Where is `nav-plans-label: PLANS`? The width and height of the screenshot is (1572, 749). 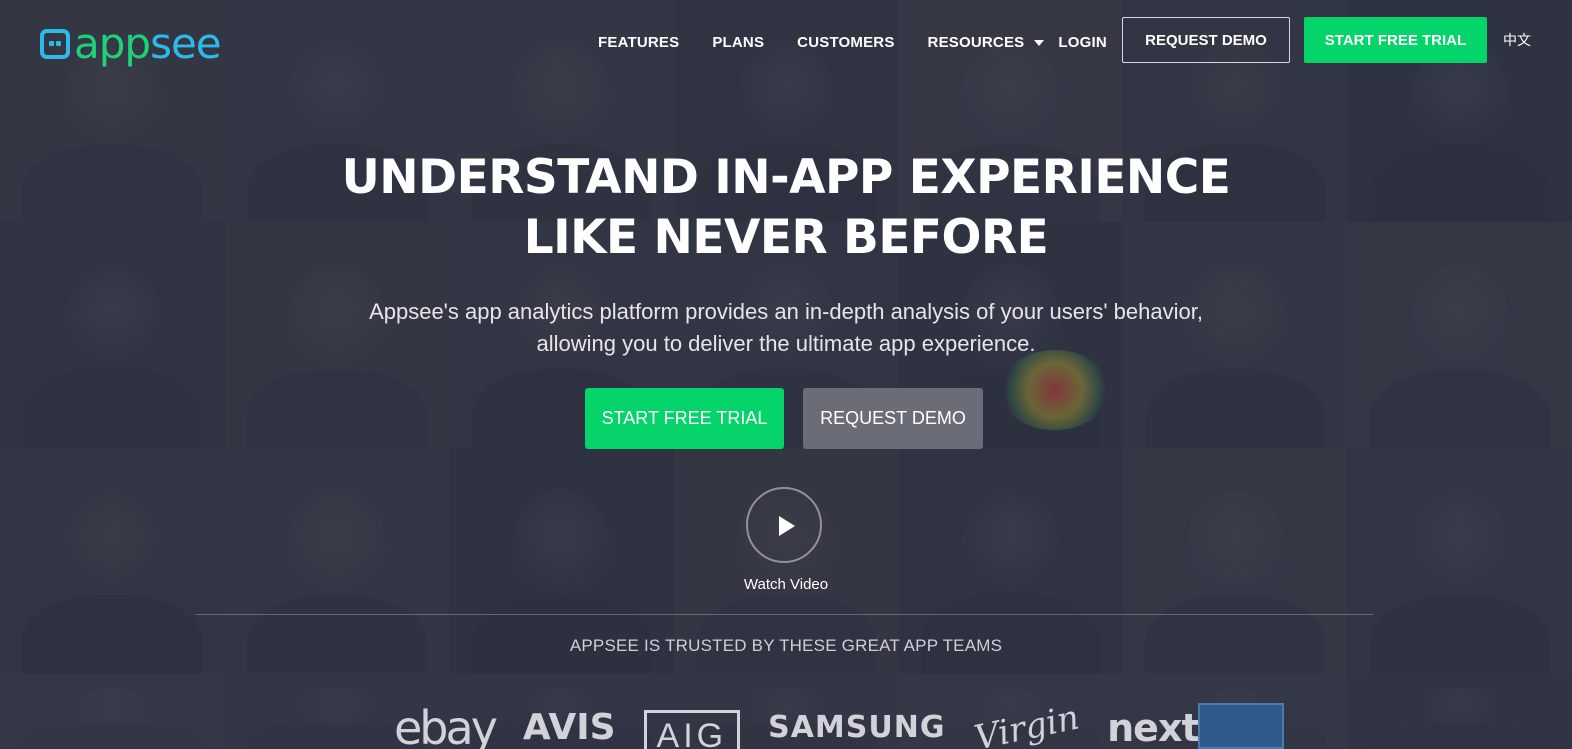 nav-plans-label: PLANS is located at coordinates (738, 42).